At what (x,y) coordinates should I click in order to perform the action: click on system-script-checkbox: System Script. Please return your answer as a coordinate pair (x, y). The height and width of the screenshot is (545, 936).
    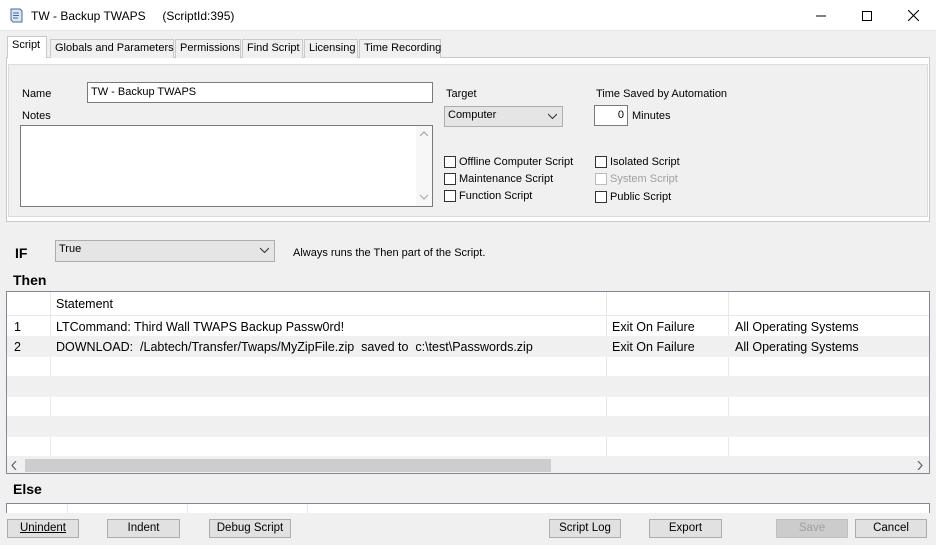
    Looking at the image, I should click on (636, 179).